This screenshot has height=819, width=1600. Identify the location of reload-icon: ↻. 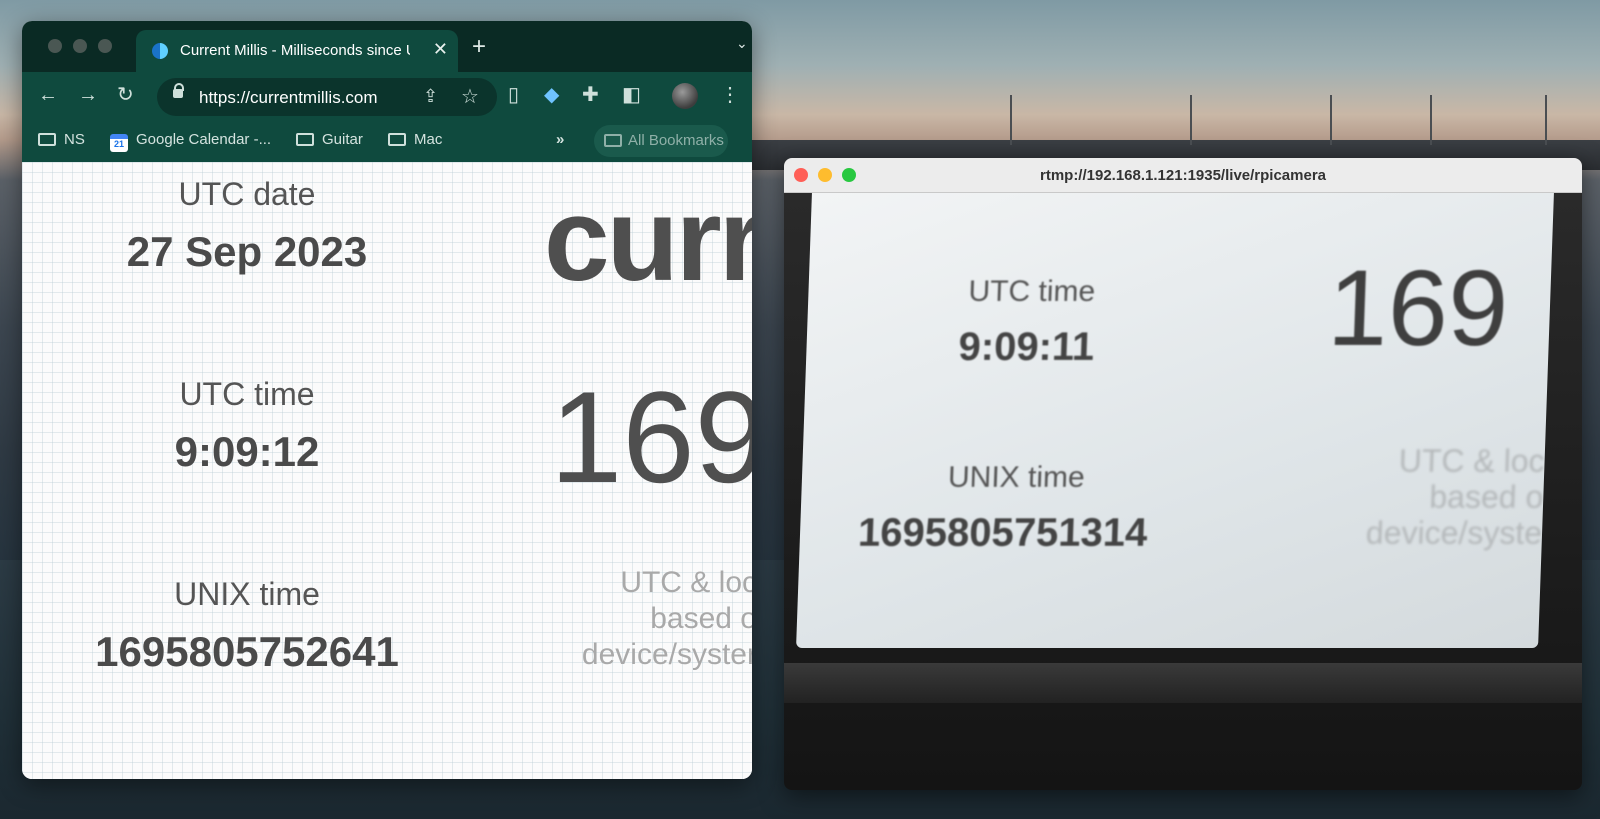
(125, 95).